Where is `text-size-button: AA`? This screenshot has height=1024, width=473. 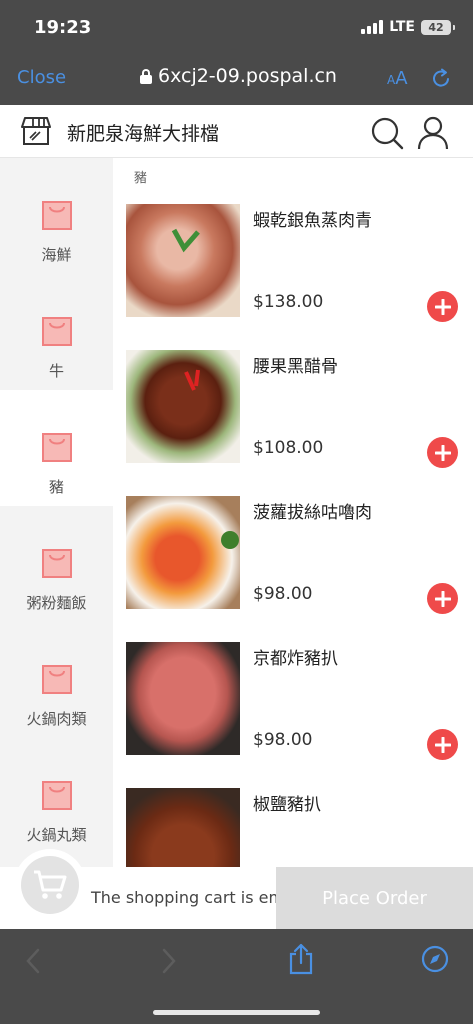 text-size-button: AA is located at coordinates (397, 78).